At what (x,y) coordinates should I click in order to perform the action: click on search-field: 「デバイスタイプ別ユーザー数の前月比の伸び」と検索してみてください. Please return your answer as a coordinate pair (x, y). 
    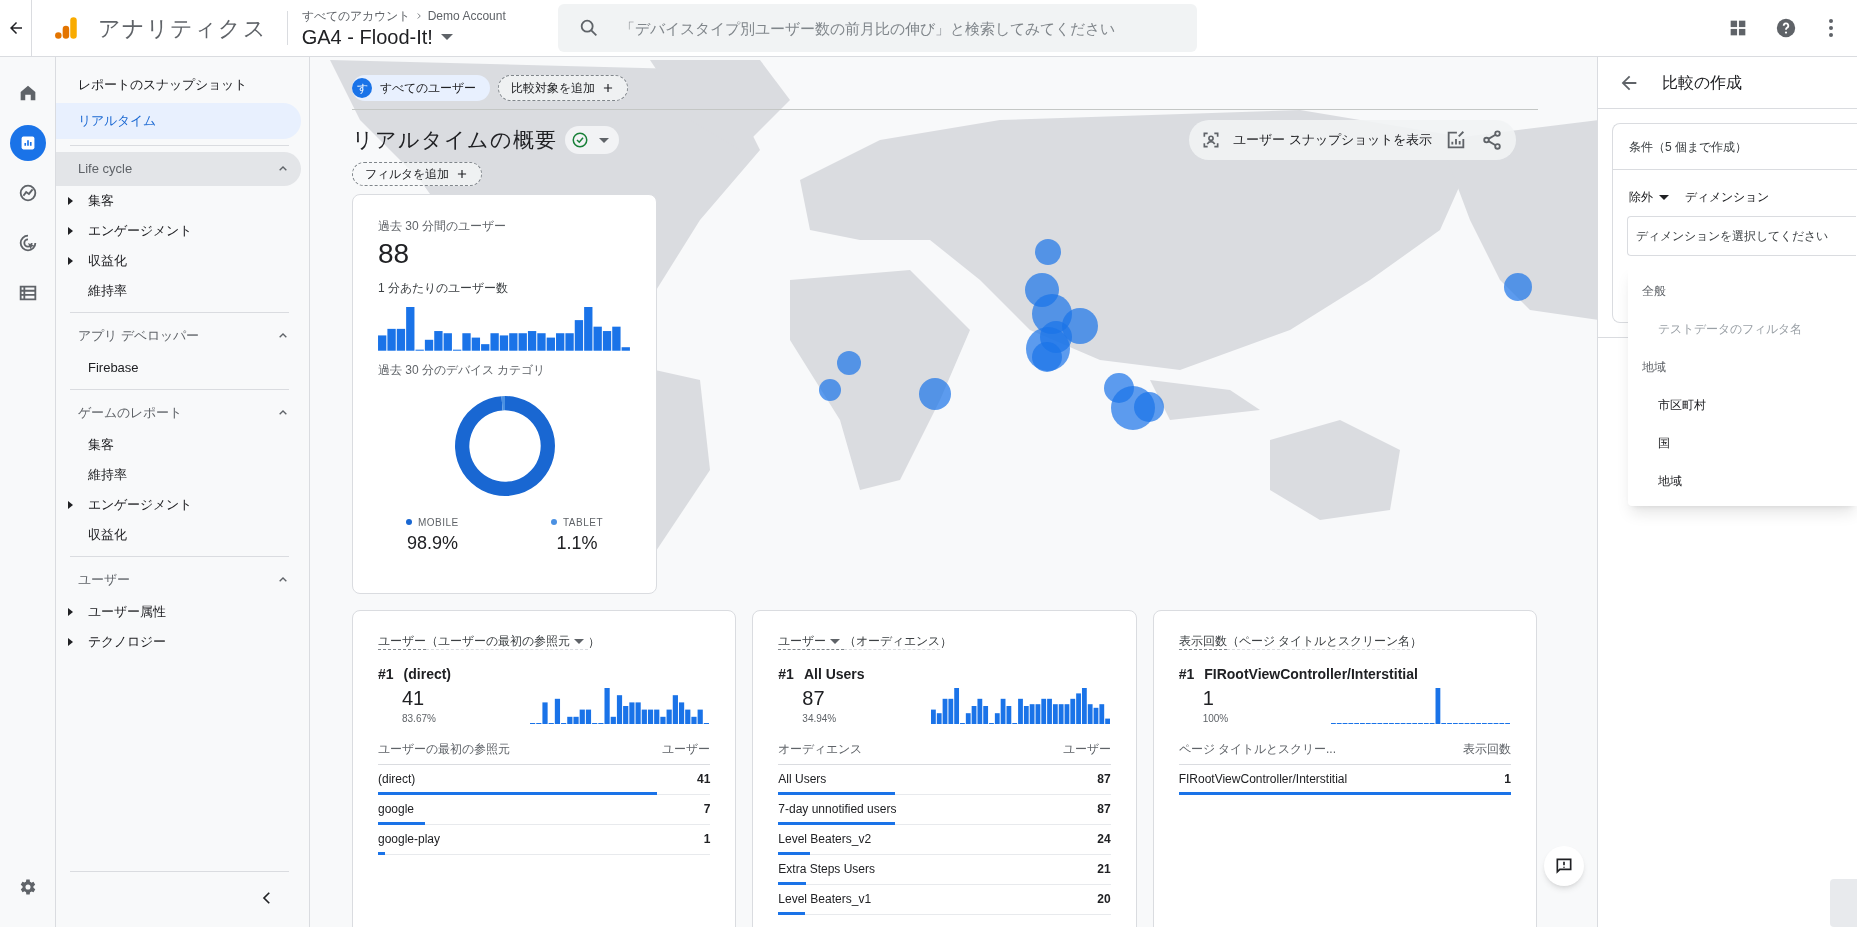
    Looking at the image, I should click on (877, 28).